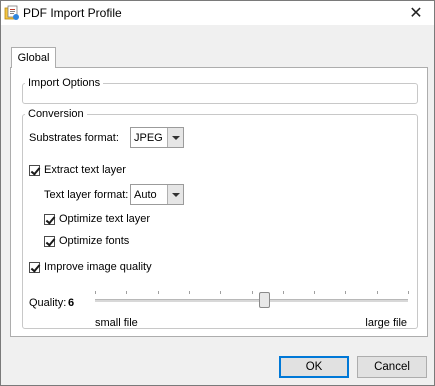 The width and height of the screenshot is (435, 386). I want to click on text-layer-format-value: Auto, so click(145, 195).